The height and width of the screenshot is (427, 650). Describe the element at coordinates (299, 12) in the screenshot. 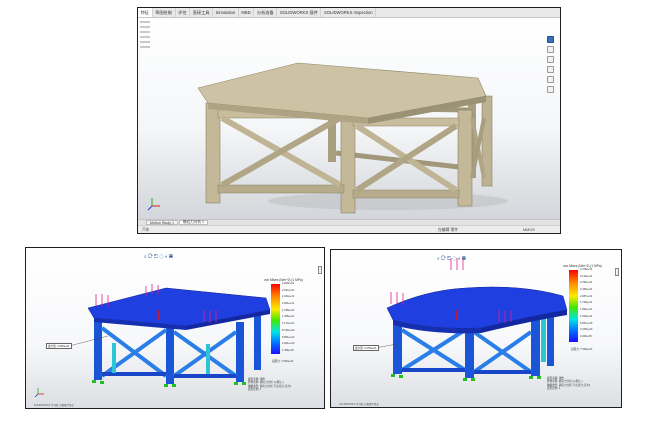

I see `tab-addins: SOLIDWORKS 插件` at that location.